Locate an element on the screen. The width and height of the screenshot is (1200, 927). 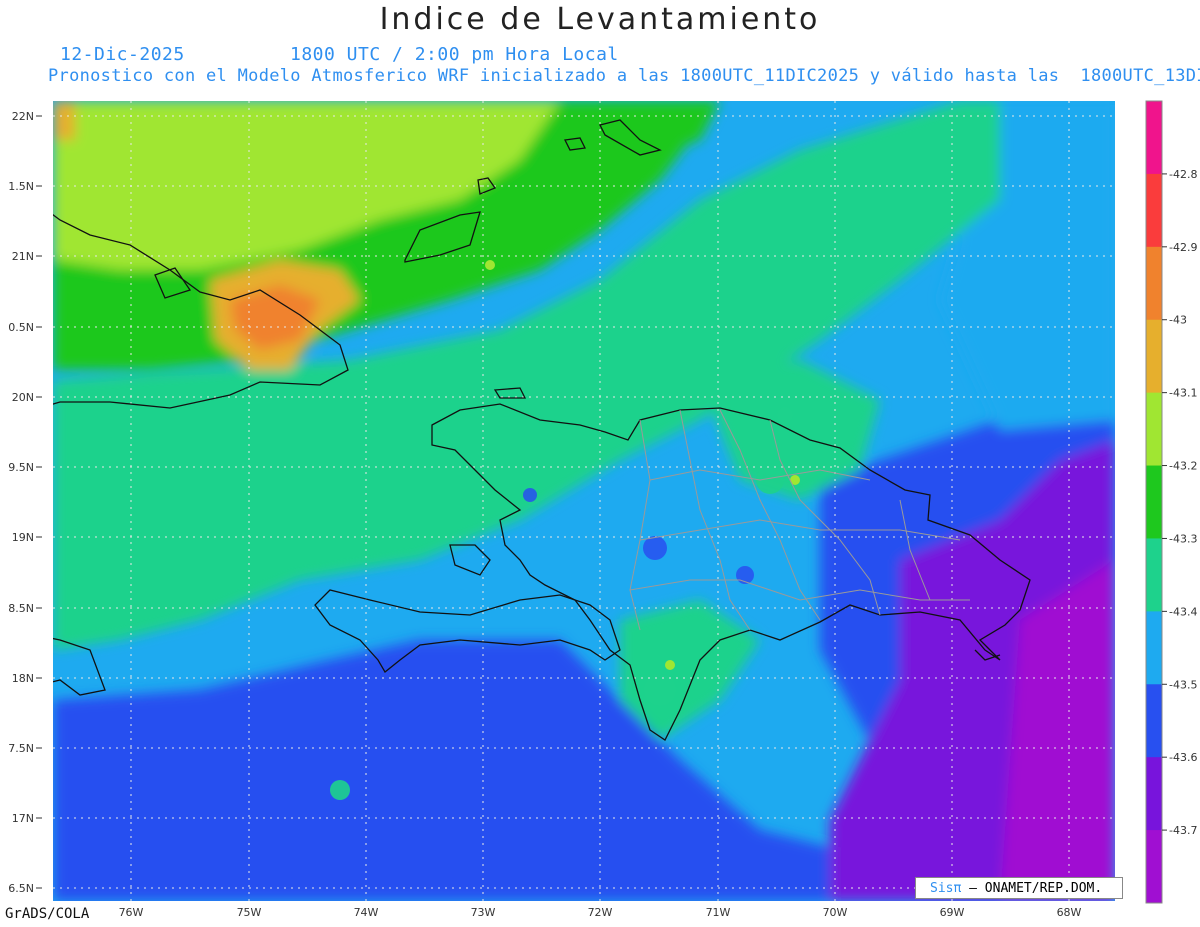
lat-label: 1.5N is located at coordinates (21, 186).